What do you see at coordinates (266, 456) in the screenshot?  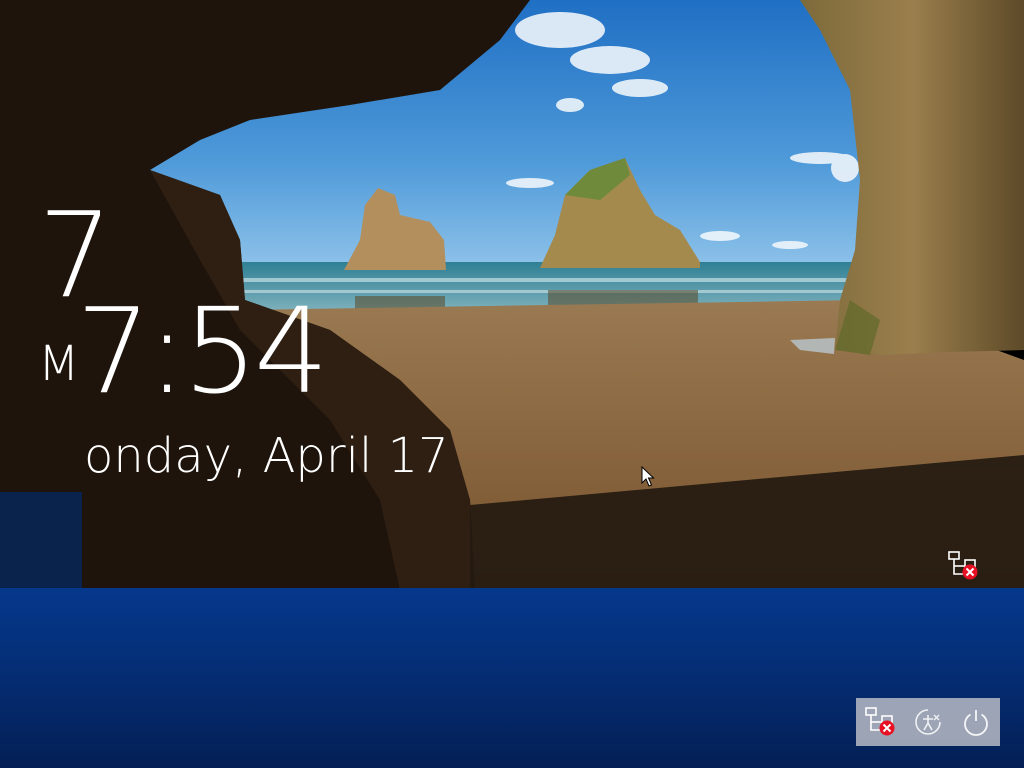 I see `clock-date: onday, April 17` at bounding box center [266, 456].